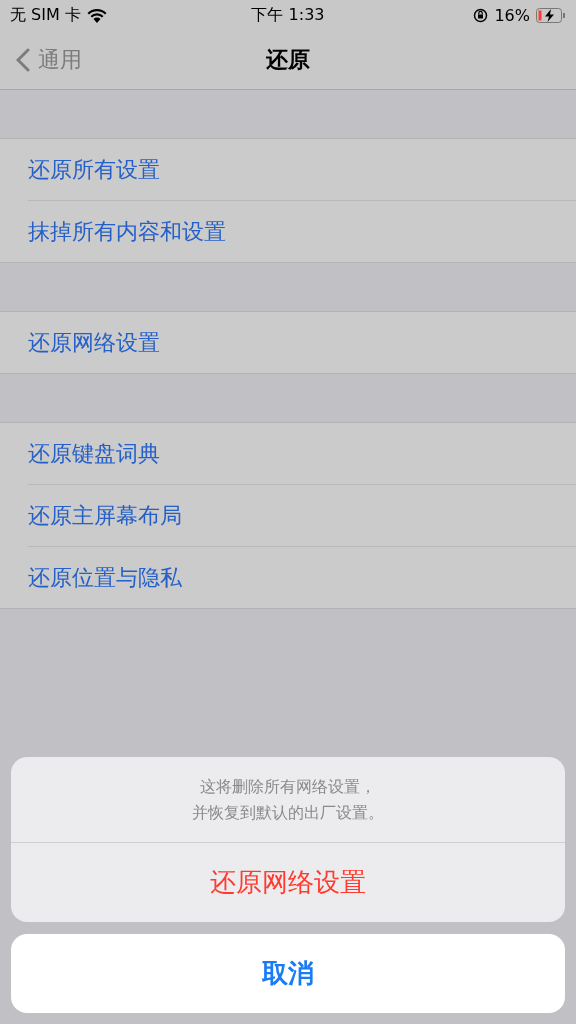 The image size is (576, 1024). Describe the element at coordinates (94, 342) in the screenshot. I see `settings-item: 还原网络设置` at that location.